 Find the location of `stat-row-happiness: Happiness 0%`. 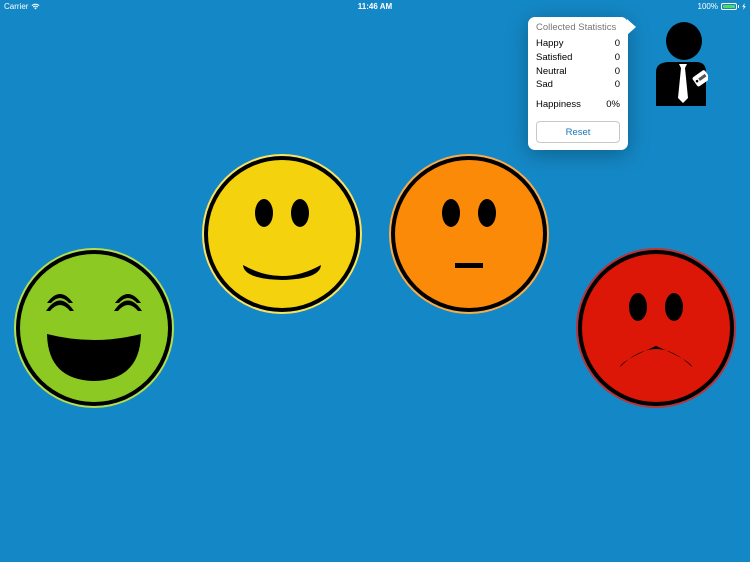

stat-row-happiness: Happiness 0% is located at coordinates (578, 105).